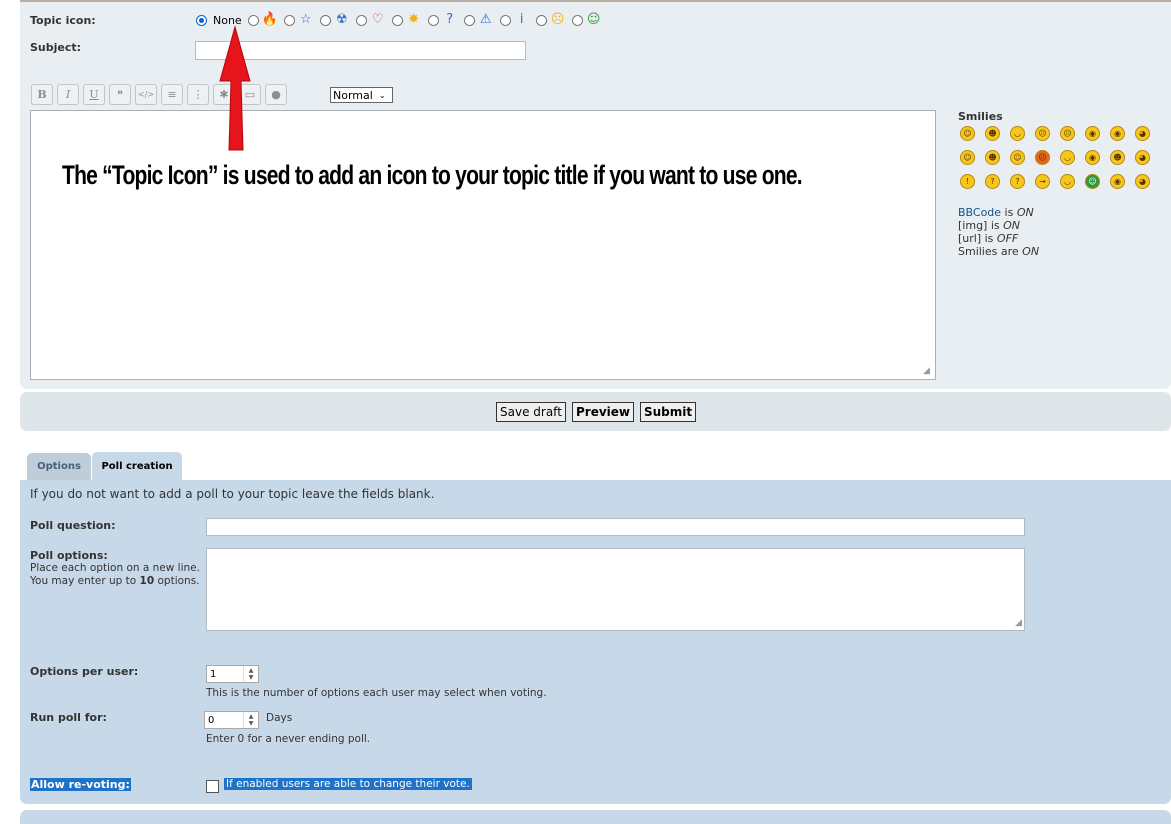 This screenshot has width=1171, height=824. I want to click on warning-icon: ⚠, so click(485, 19).